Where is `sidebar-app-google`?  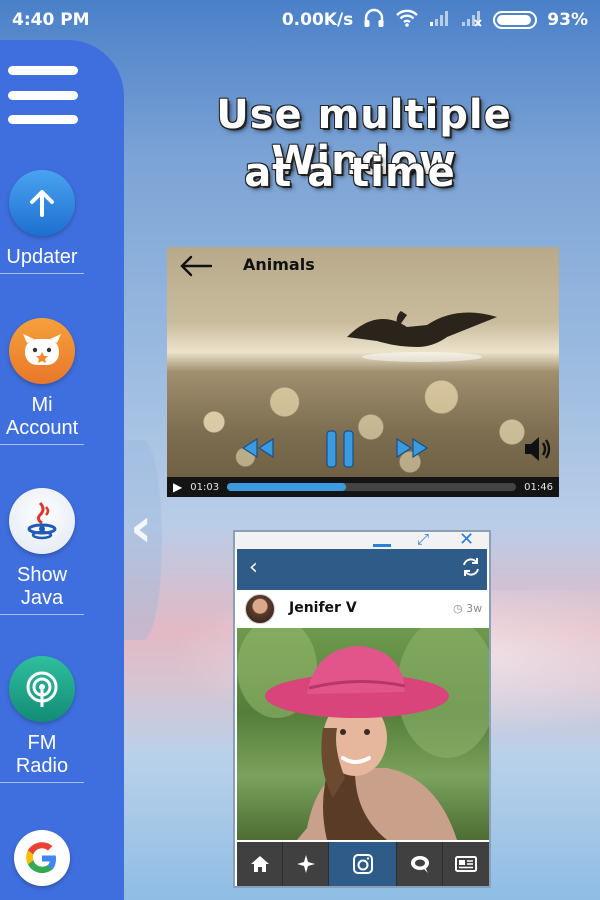
sidebar-app-google is located at coordinates (42, 858).